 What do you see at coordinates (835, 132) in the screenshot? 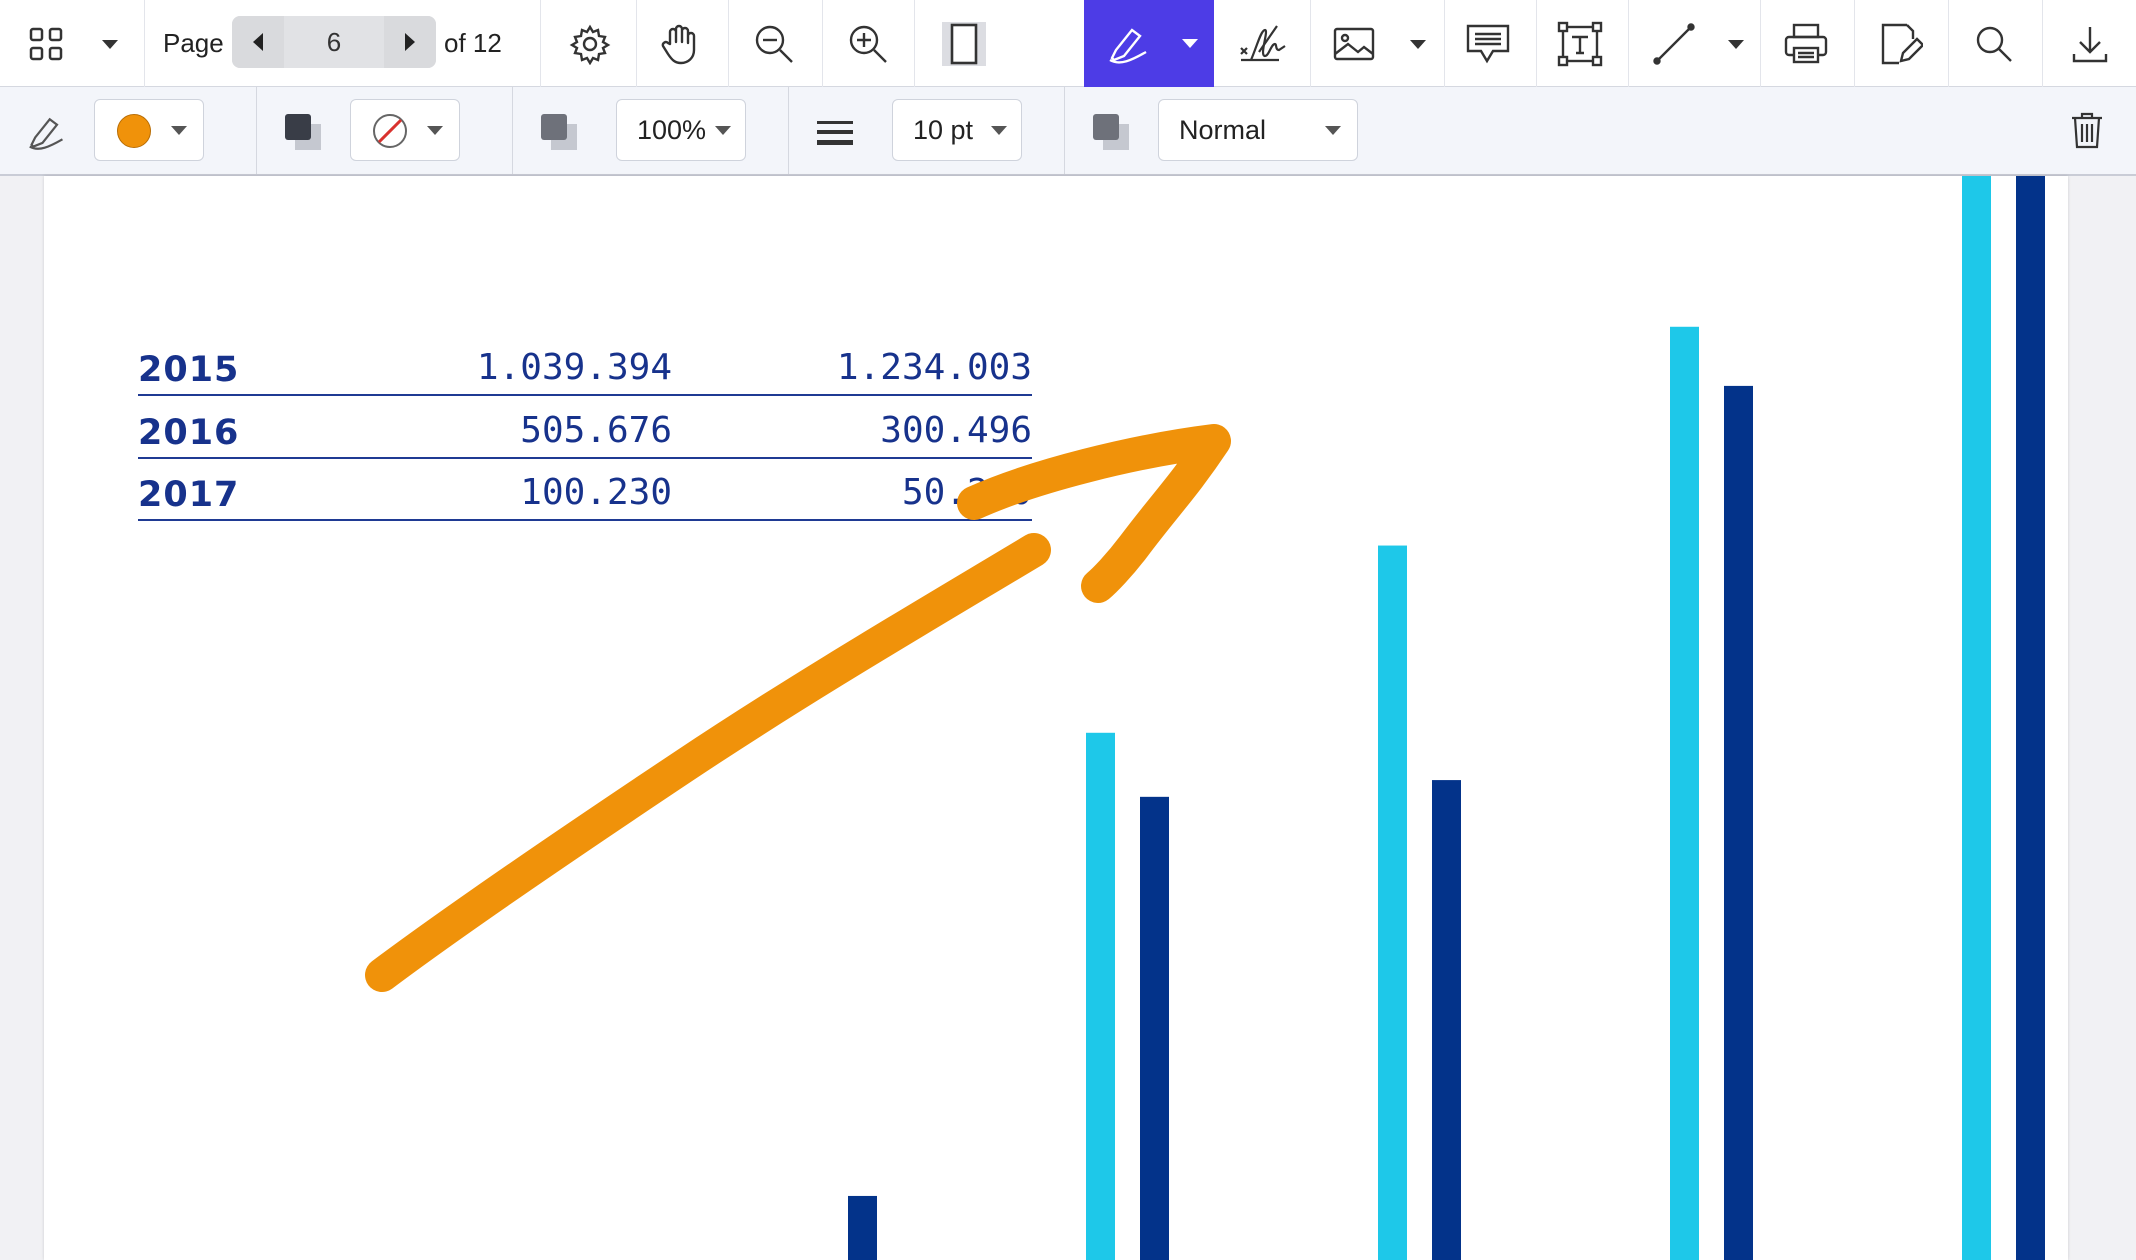
I see `line-width-icon` at bounding box center [835, 132].